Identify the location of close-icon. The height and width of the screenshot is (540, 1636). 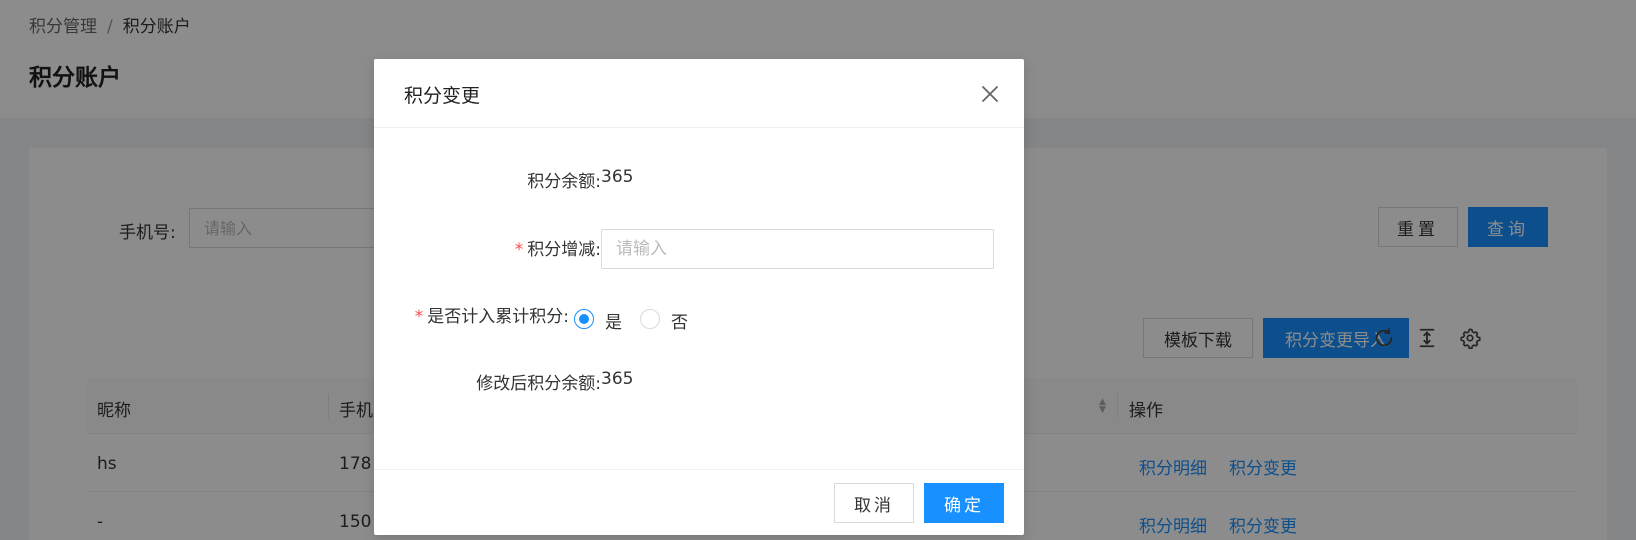
(990, 94).